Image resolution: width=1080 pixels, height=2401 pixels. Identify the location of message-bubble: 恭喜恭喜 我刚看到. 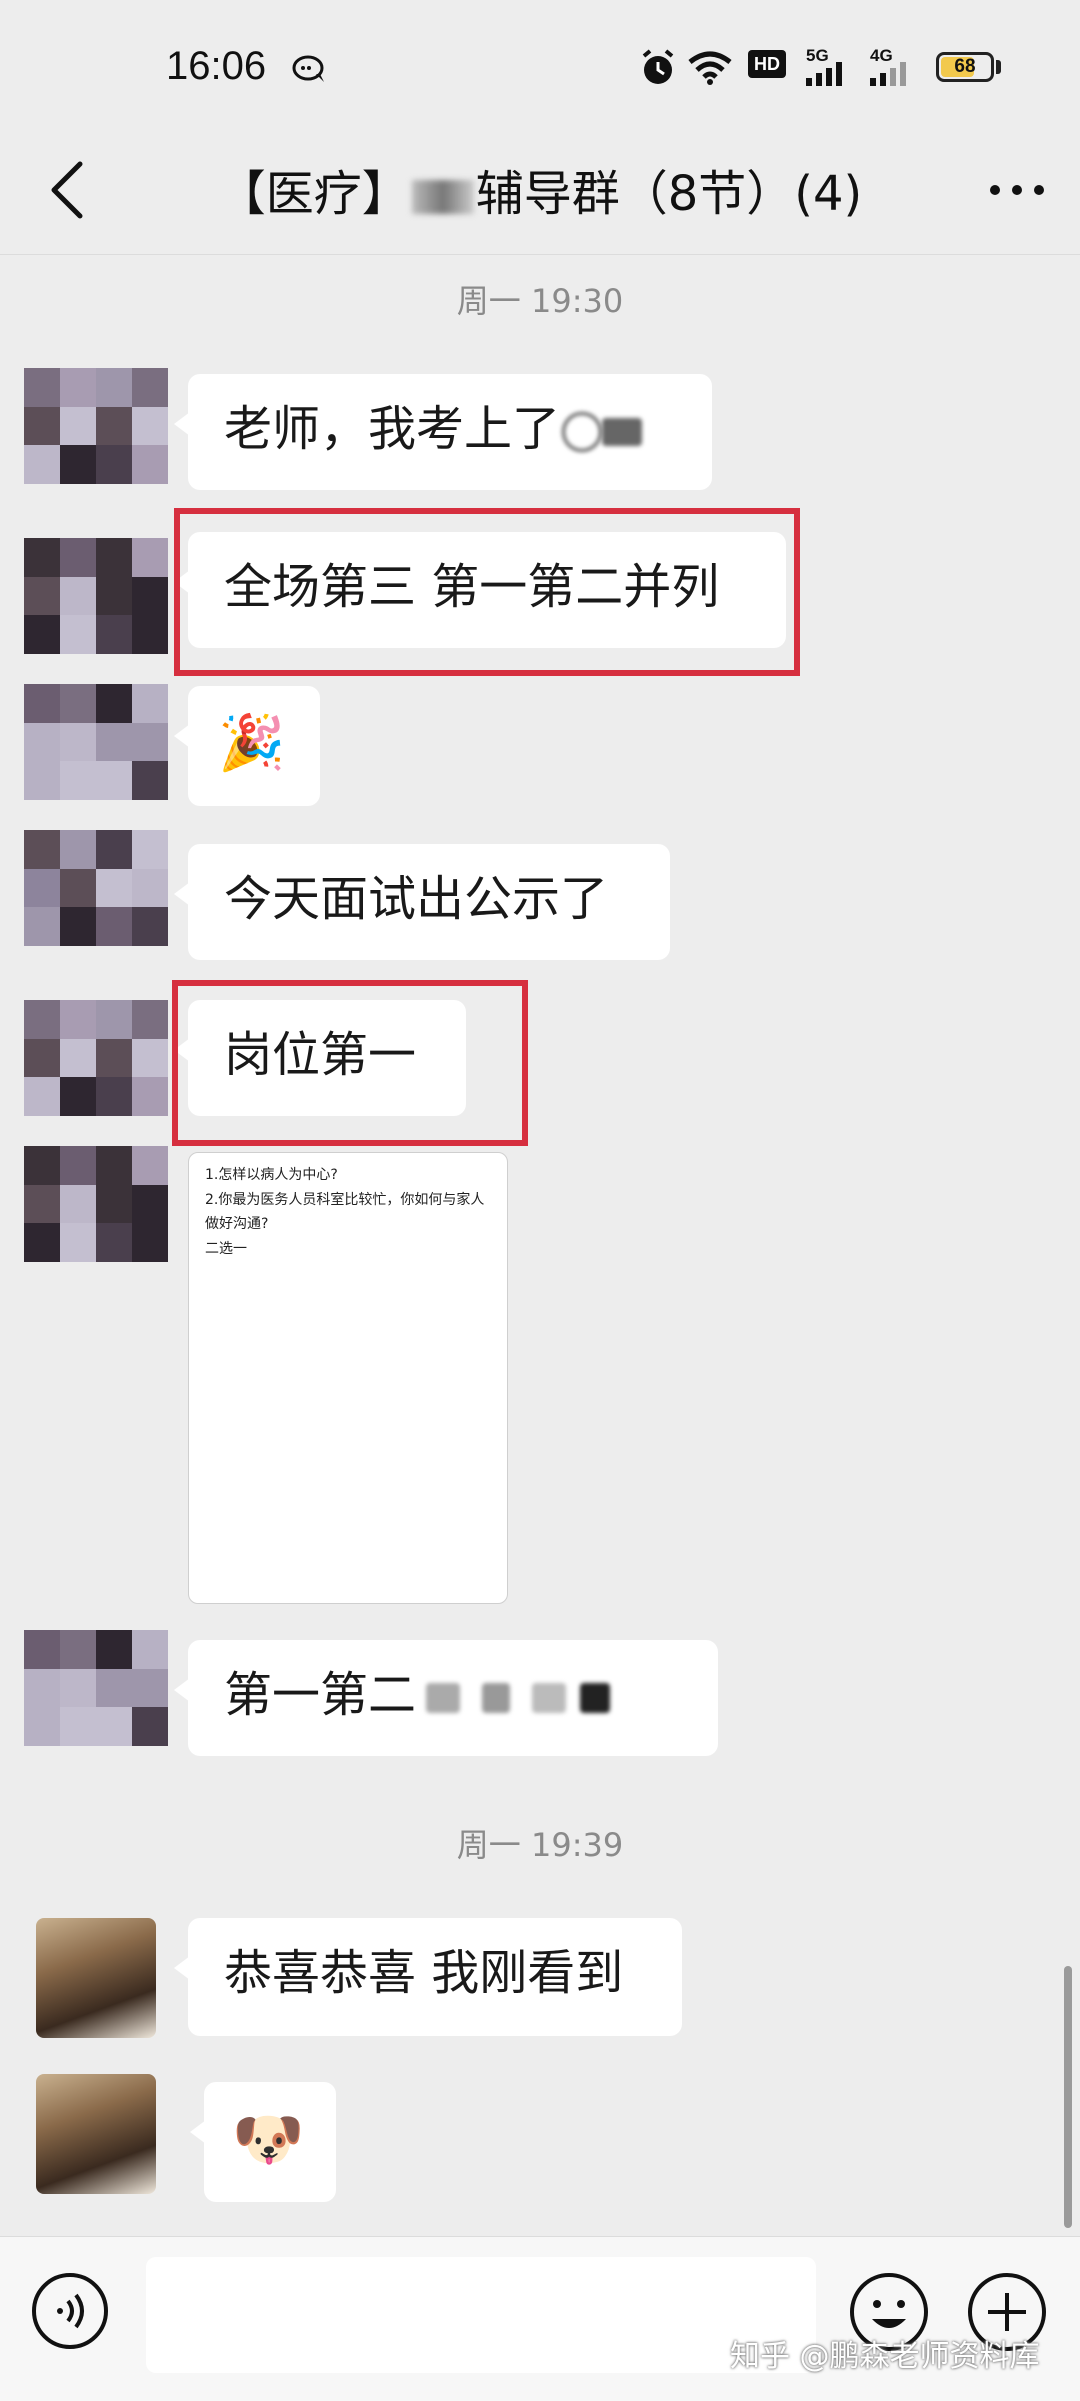
(428, 1977).